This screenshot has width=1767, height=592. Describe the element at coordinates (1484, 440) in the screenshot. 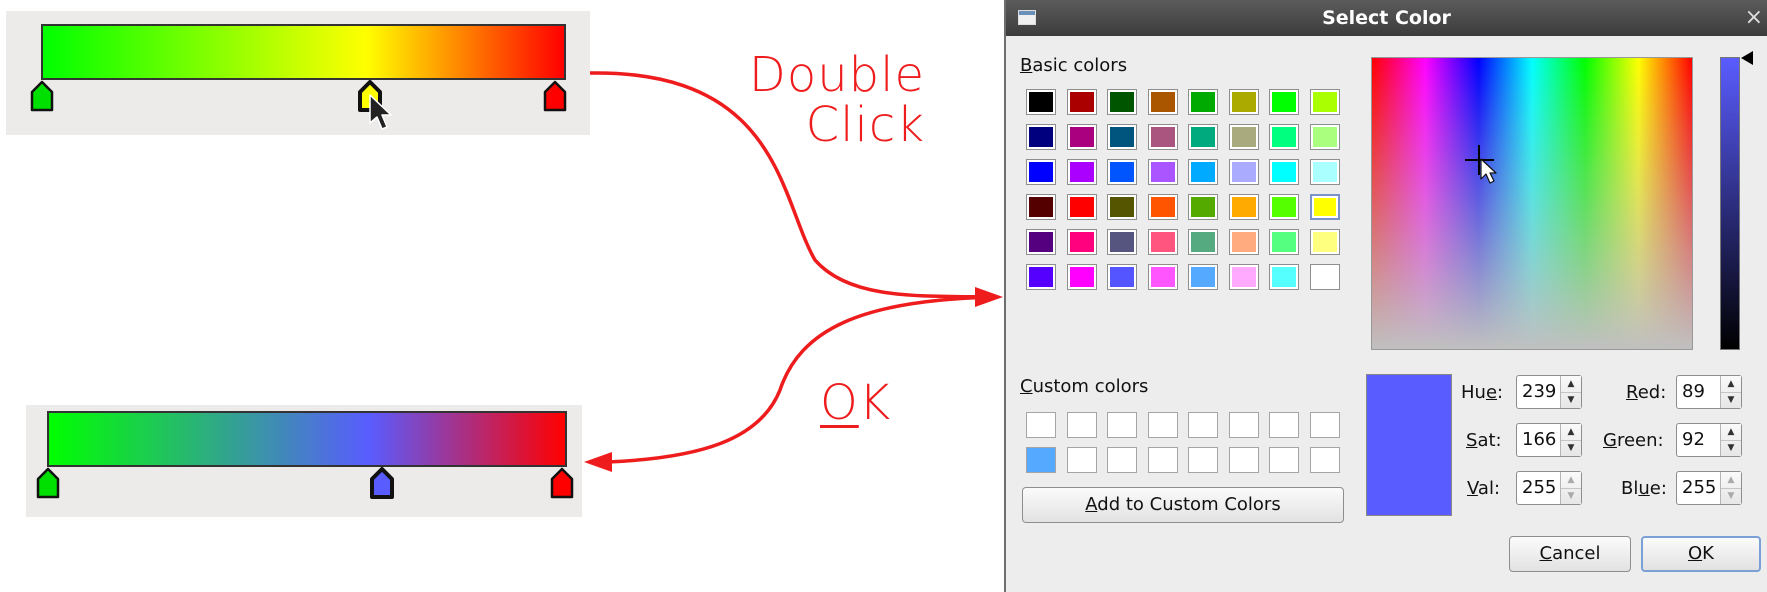

I see `sat-label: Sat:` at that location.